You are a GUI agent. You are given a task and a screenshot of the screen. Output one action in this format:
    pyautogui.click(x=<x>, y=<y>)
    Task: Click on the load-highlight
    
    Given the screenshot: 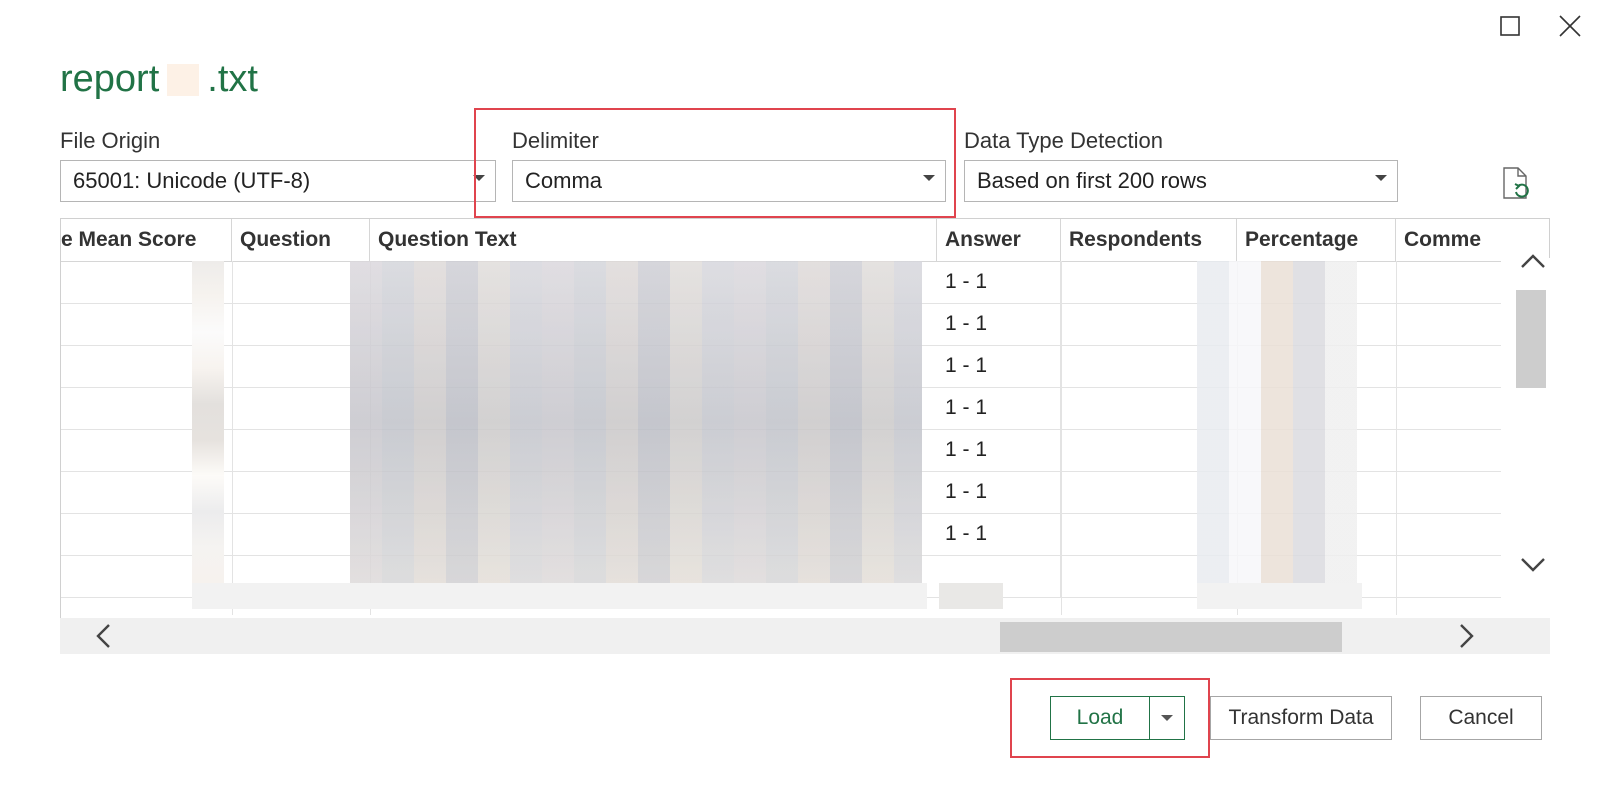 What is the action you would take?
    pyautogui.click(x=1110, y=718)
    